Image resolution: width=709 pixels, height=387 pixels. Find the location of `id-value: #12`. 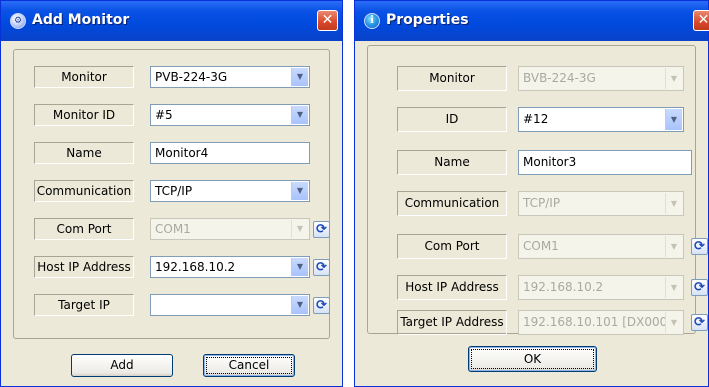

id-value: #12 is located at coordinates (536, 119).